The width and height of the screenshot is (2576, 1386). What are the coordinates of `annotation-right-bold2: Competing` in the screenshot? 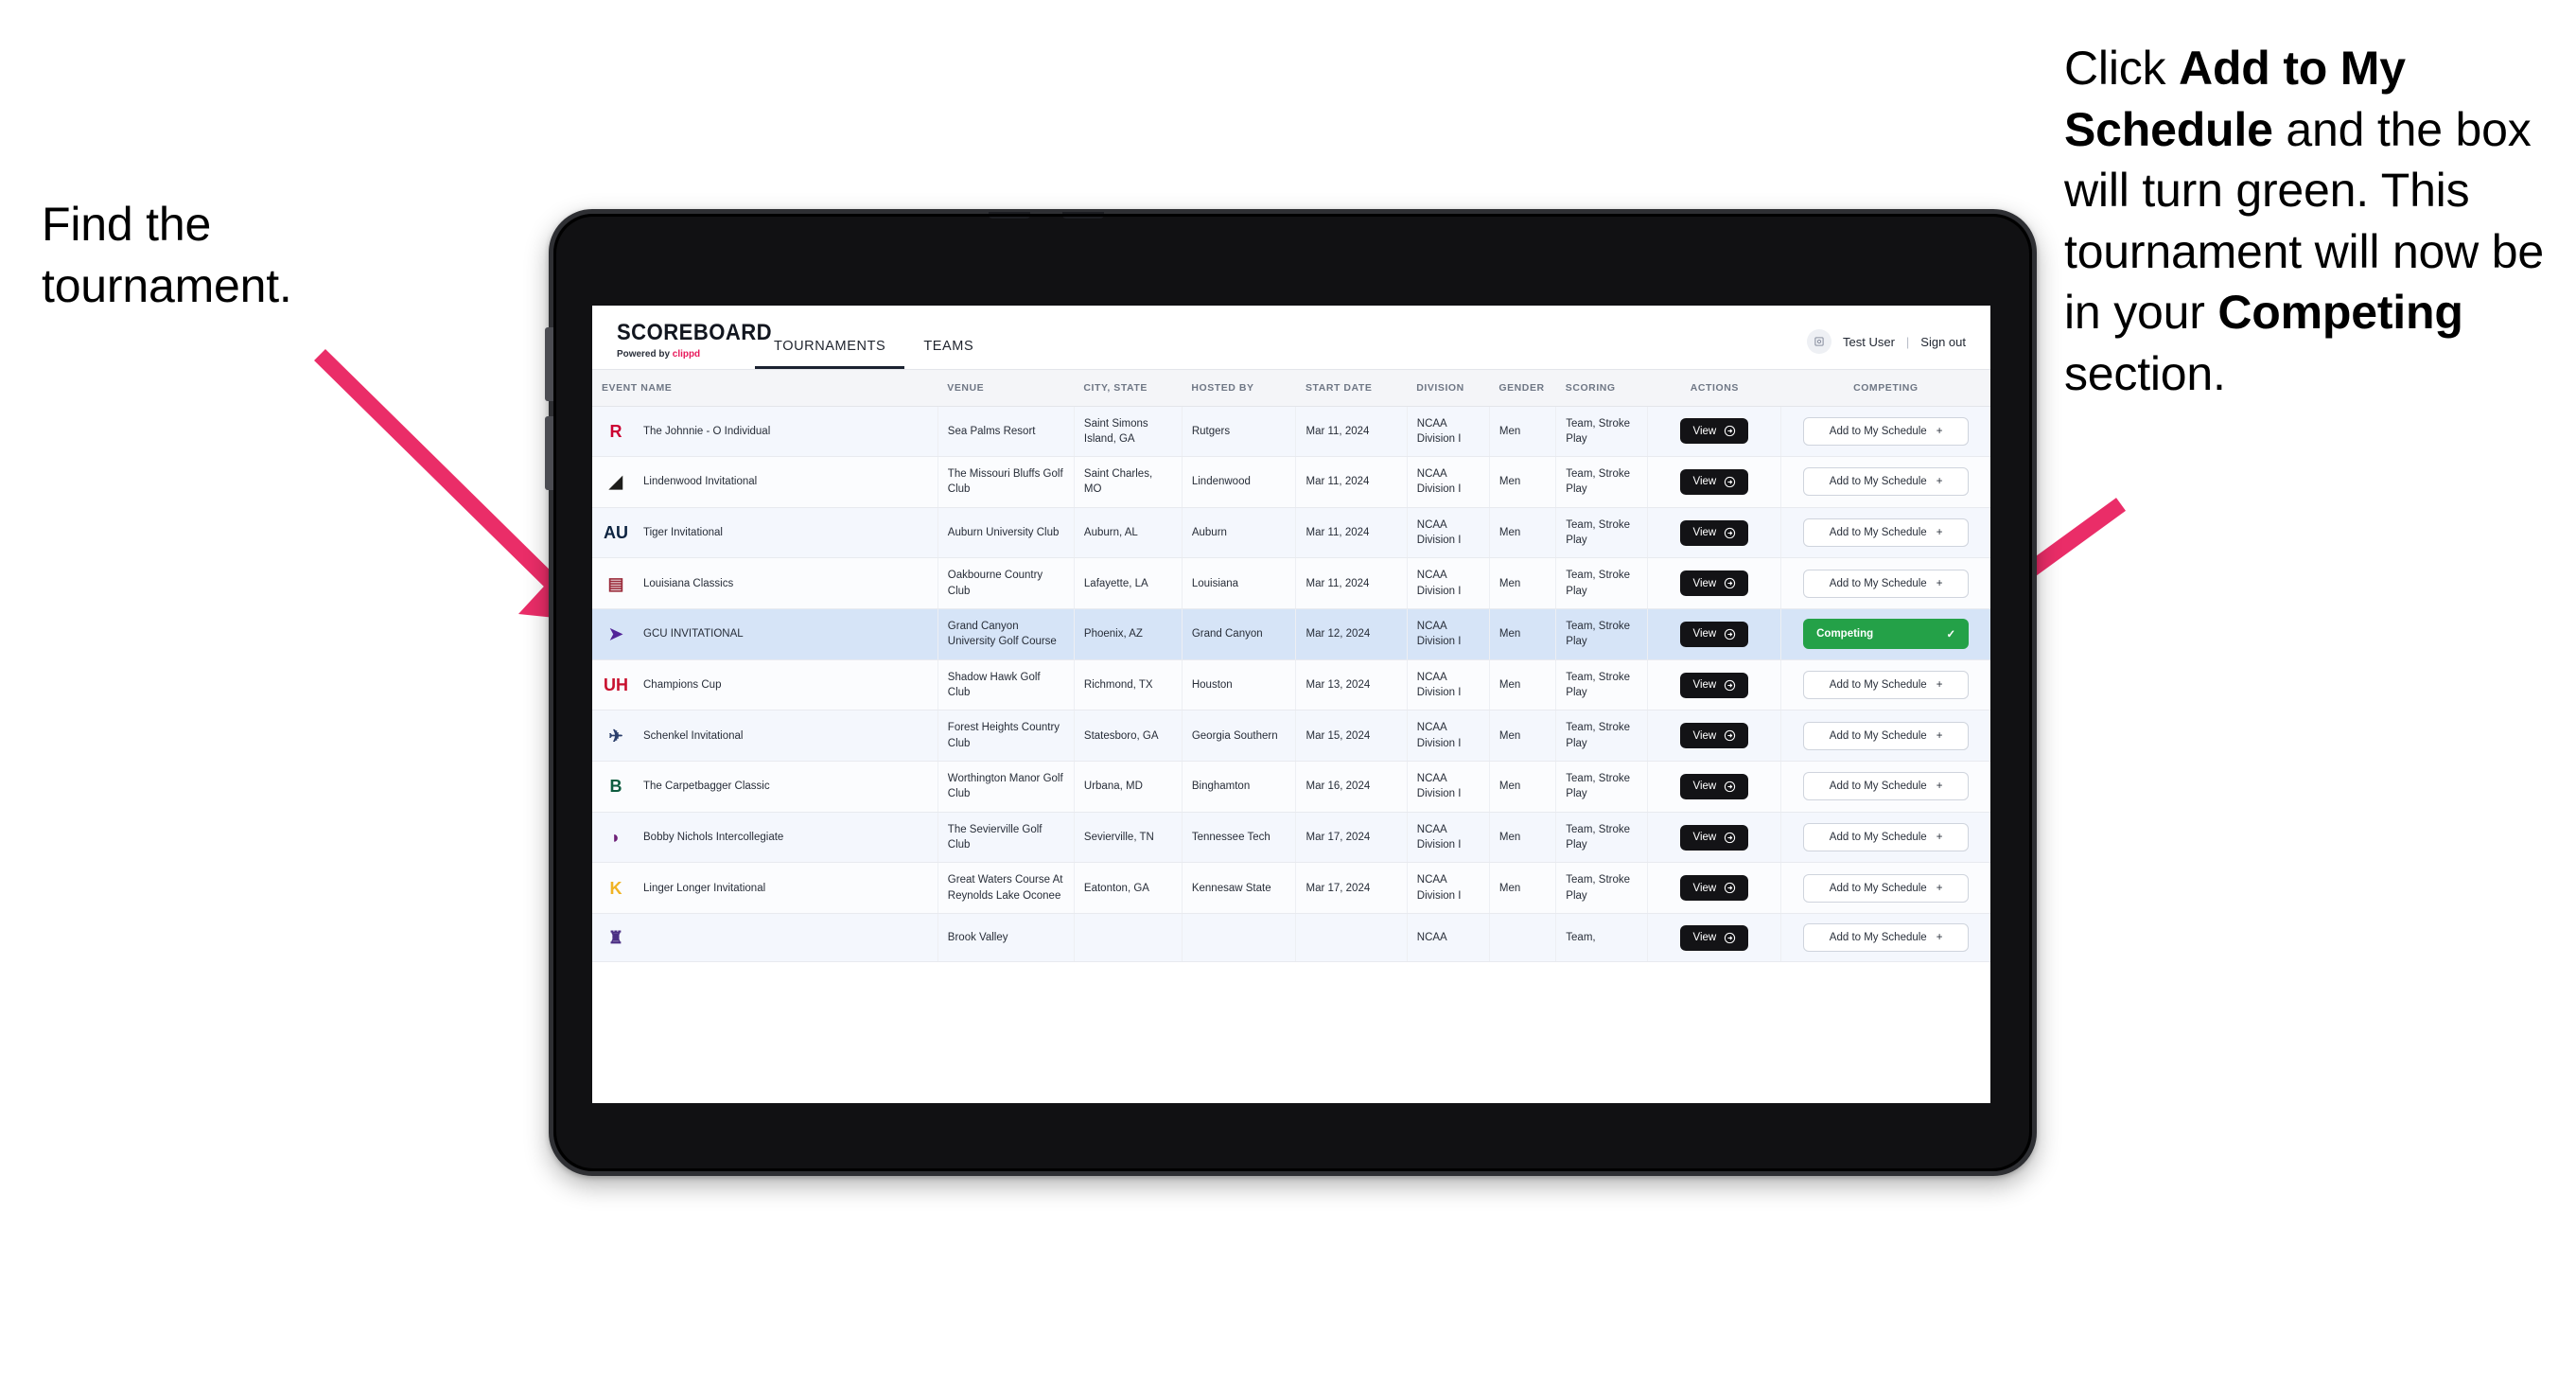 It's located at (2340, 312).